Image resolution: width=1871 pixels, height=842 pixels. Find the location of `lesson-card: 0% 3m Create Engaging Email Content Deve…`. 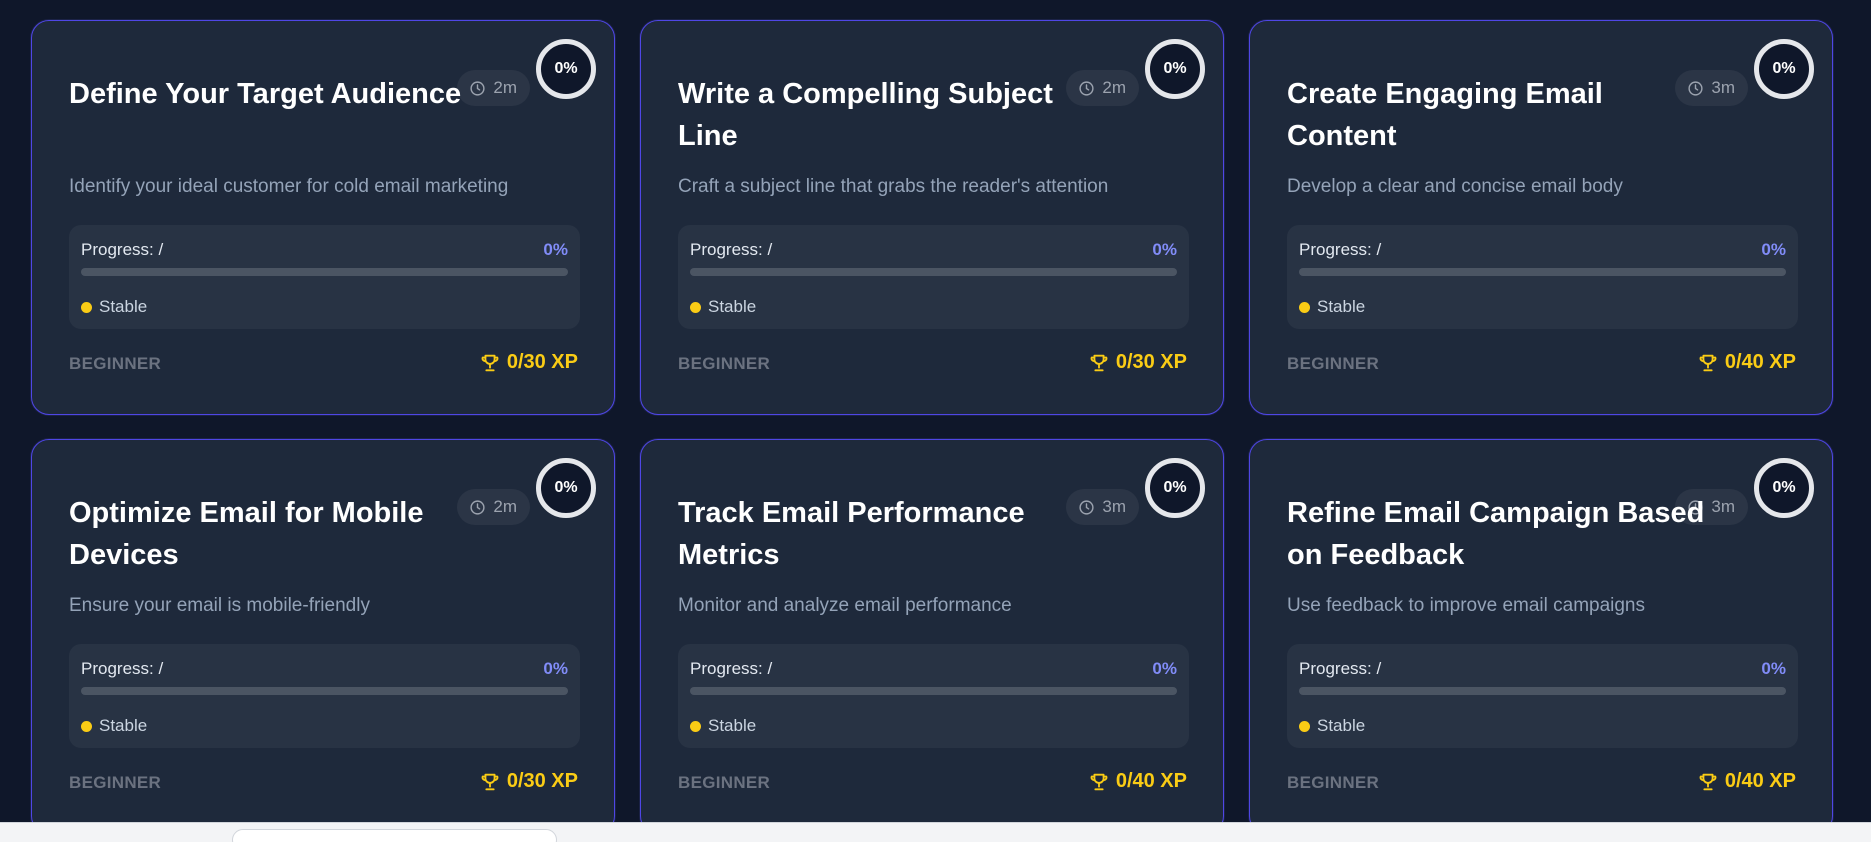

lesson-card: 0% 3m Create Engaging Email Content Deve… is located at coordinates (1541, 217).